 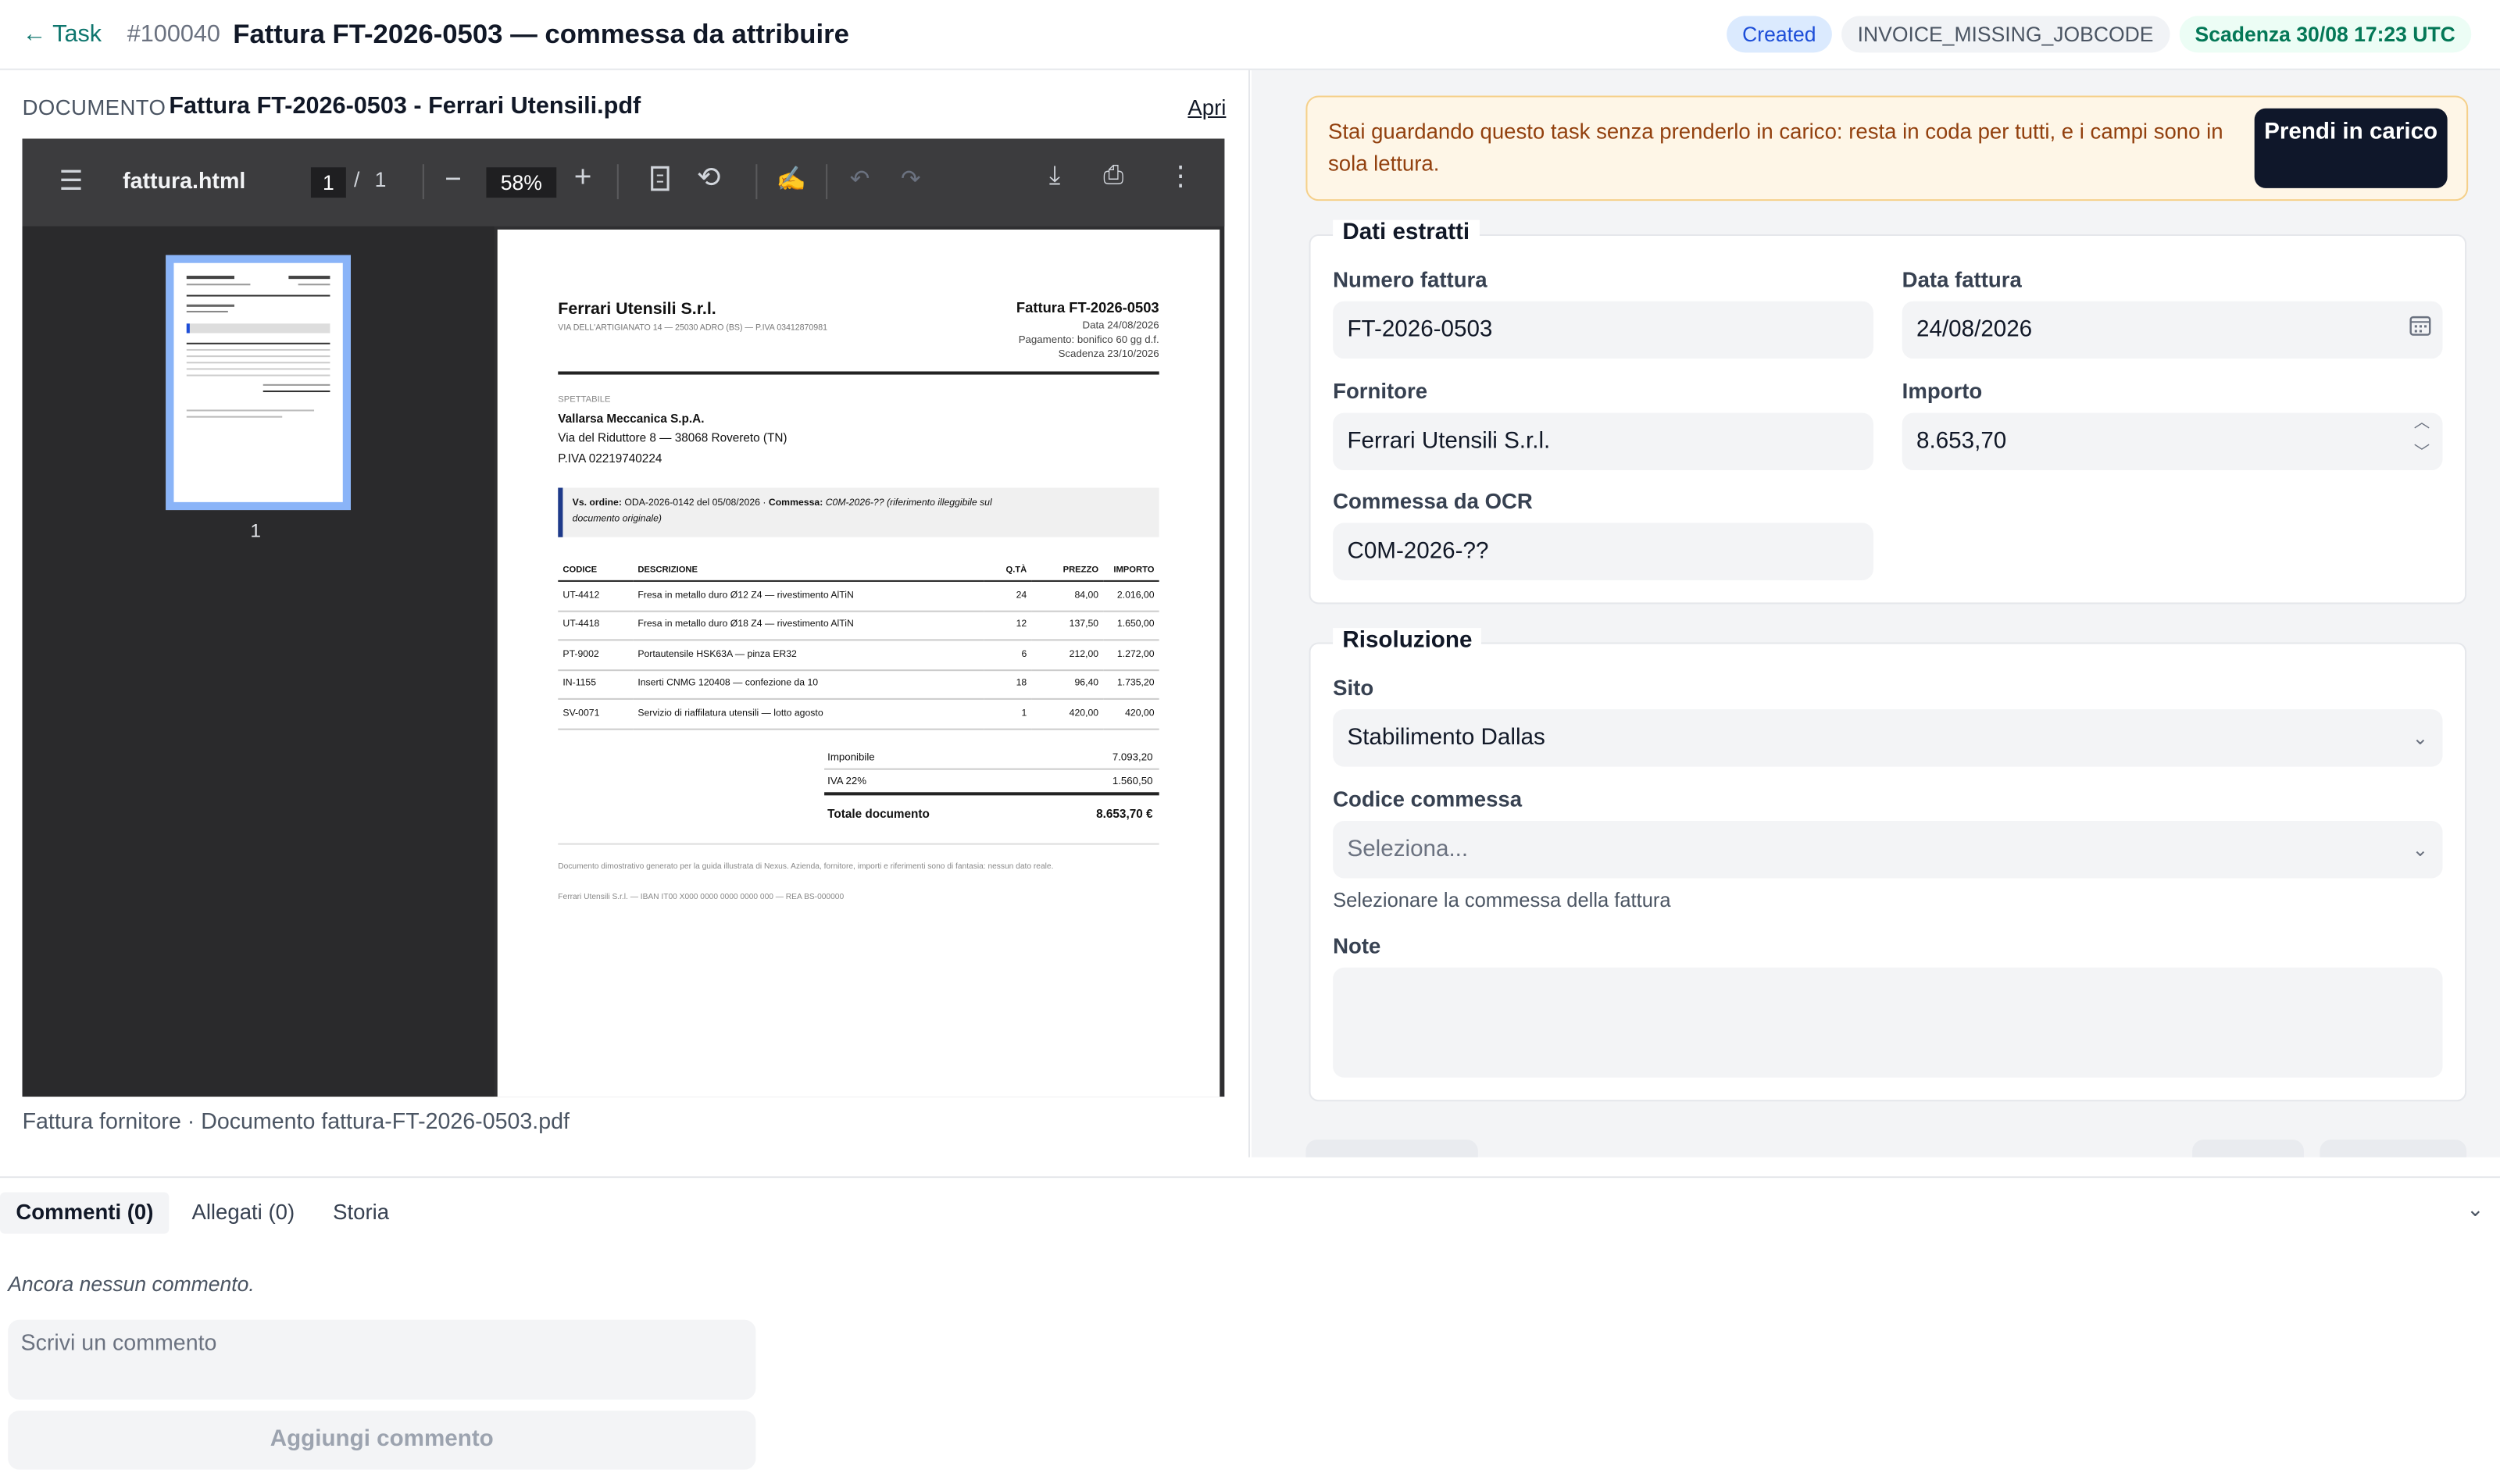 I want to click on zoom-in-icon: +, so click(x=583, y=178).